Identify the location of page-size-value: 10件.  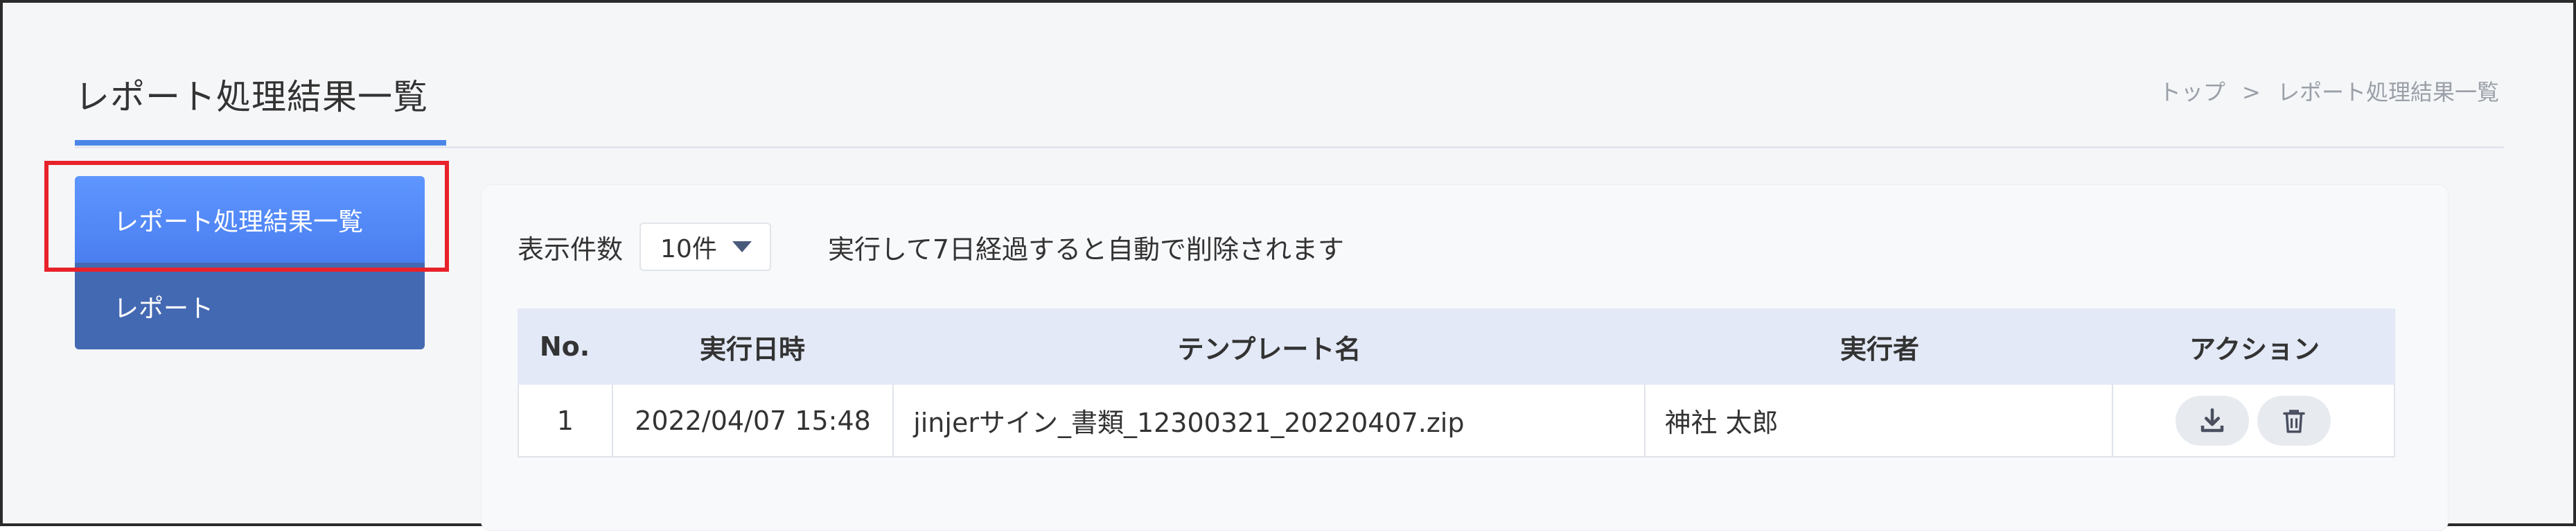
(688, 249).